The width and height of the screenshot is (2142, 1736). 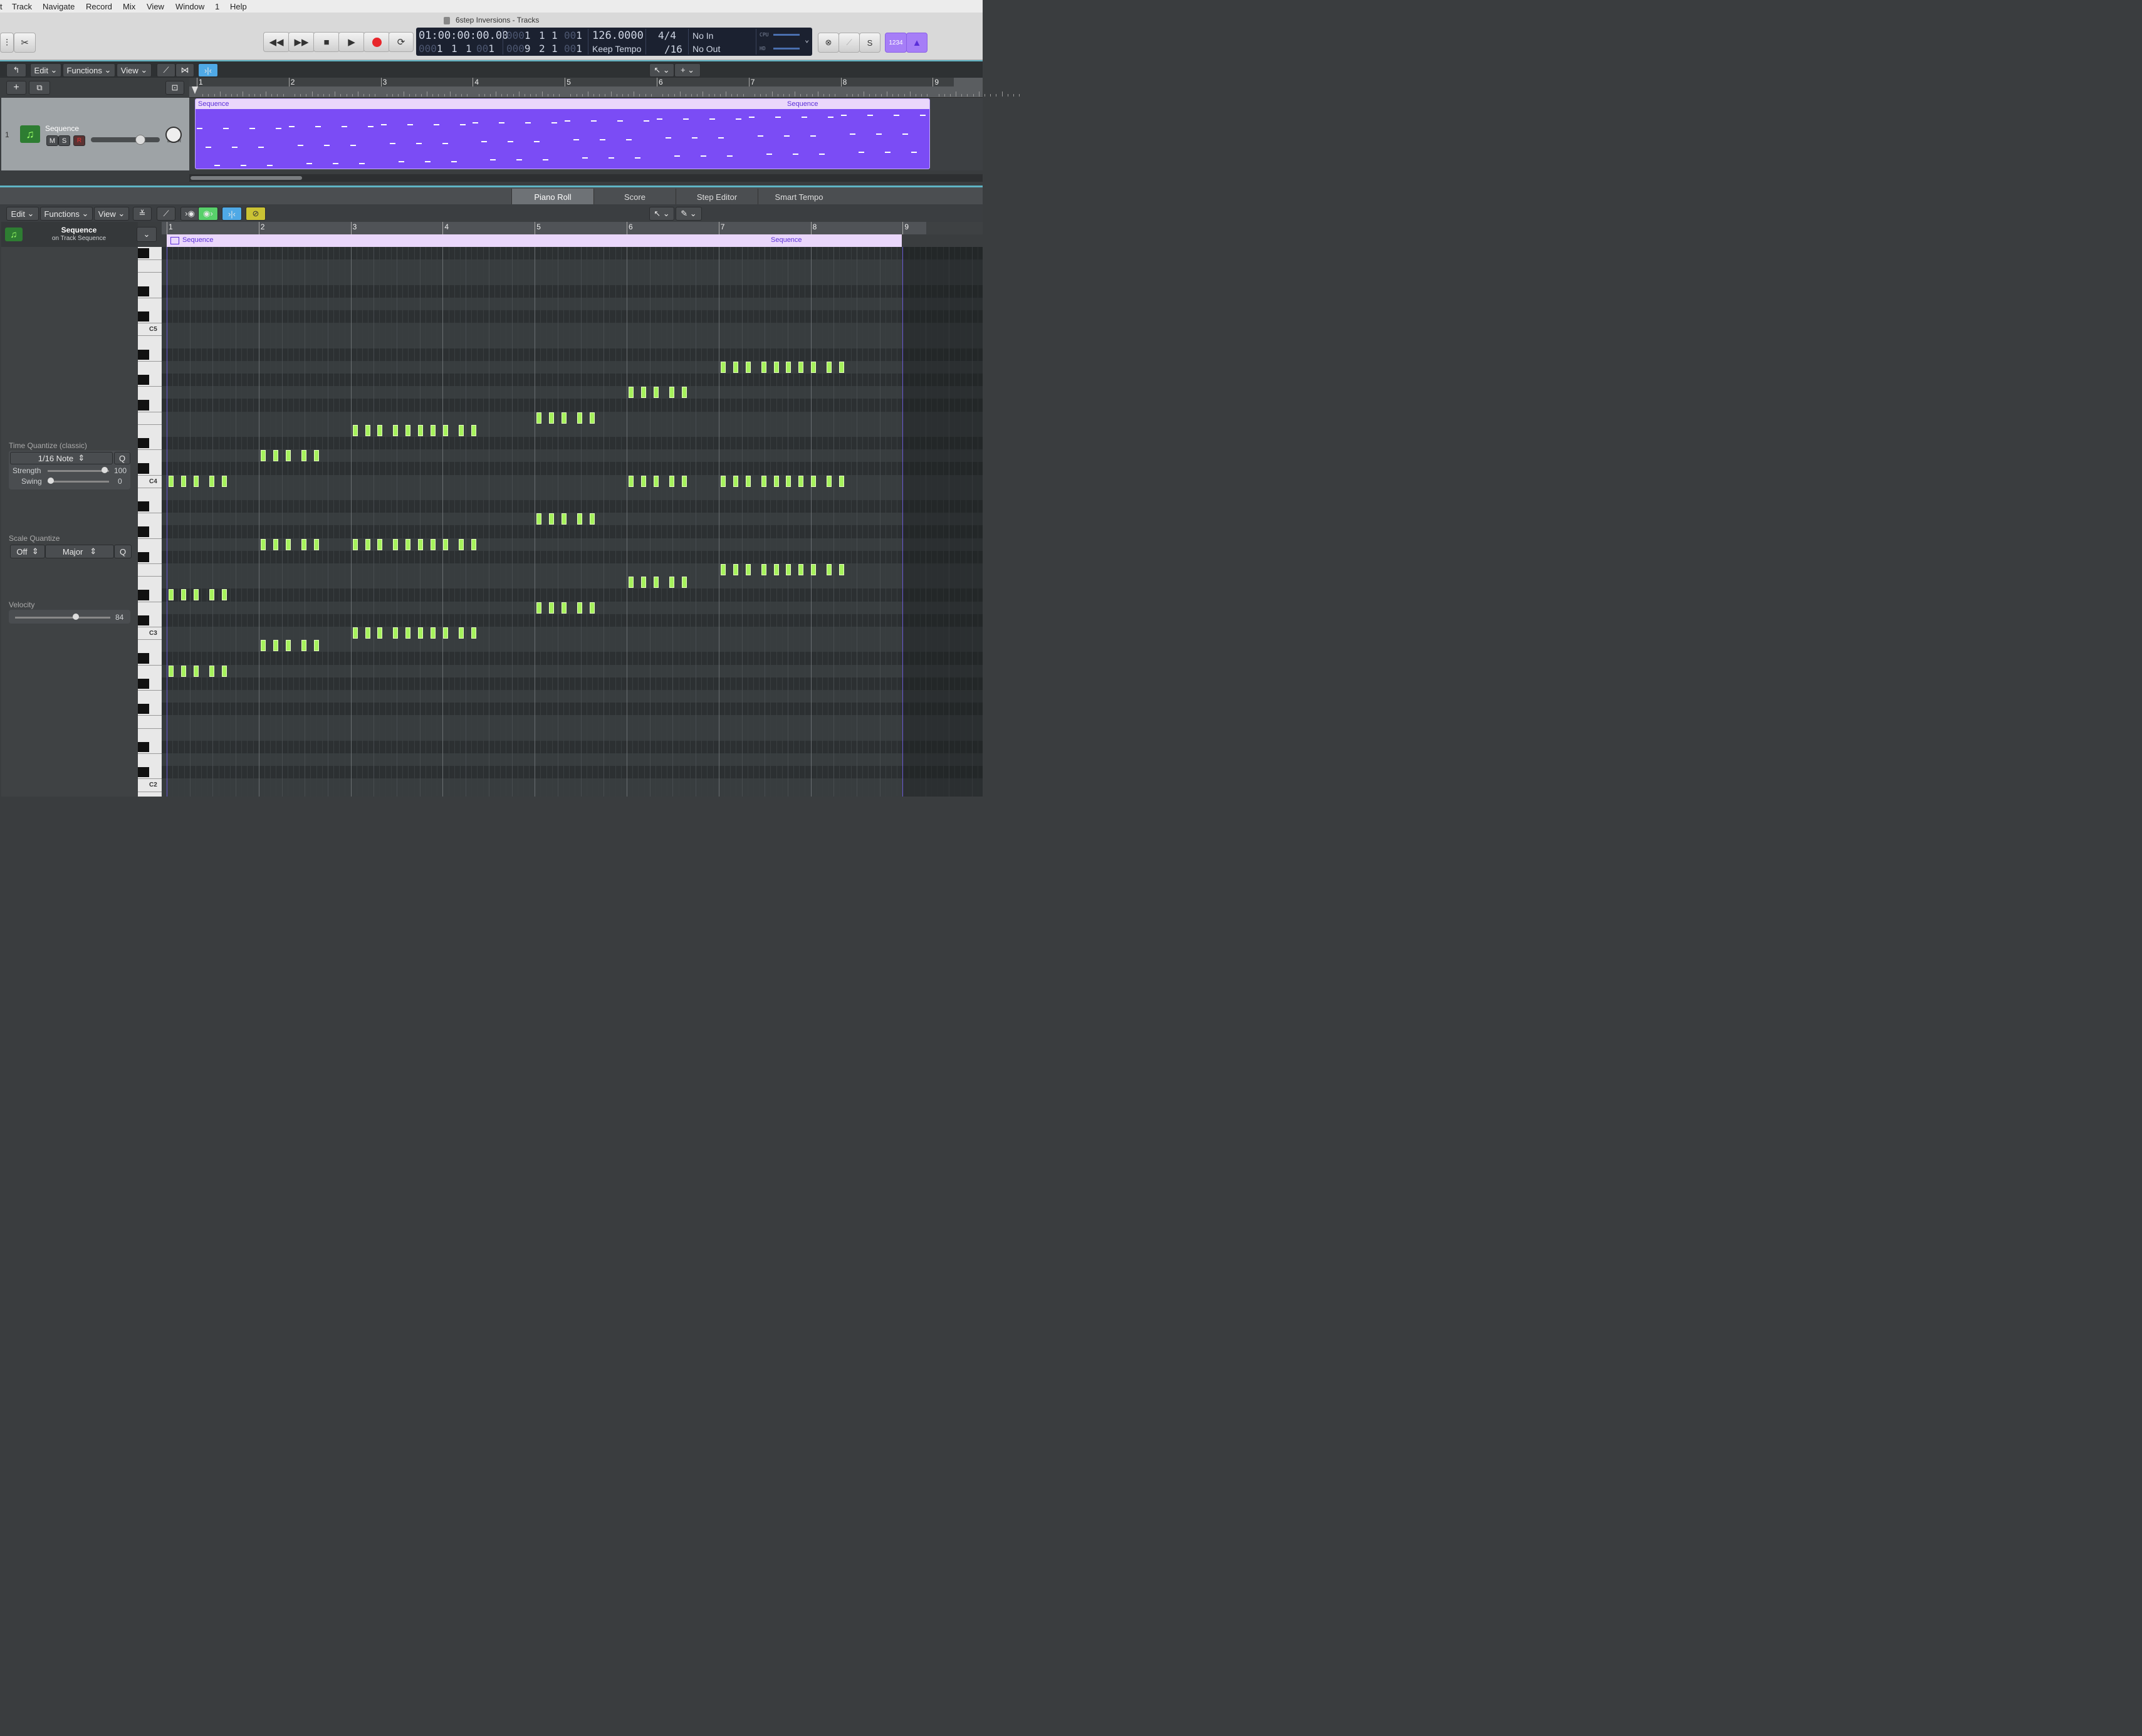 I want to click on pencil-icon: ⟋, so click(x=849, y=43).